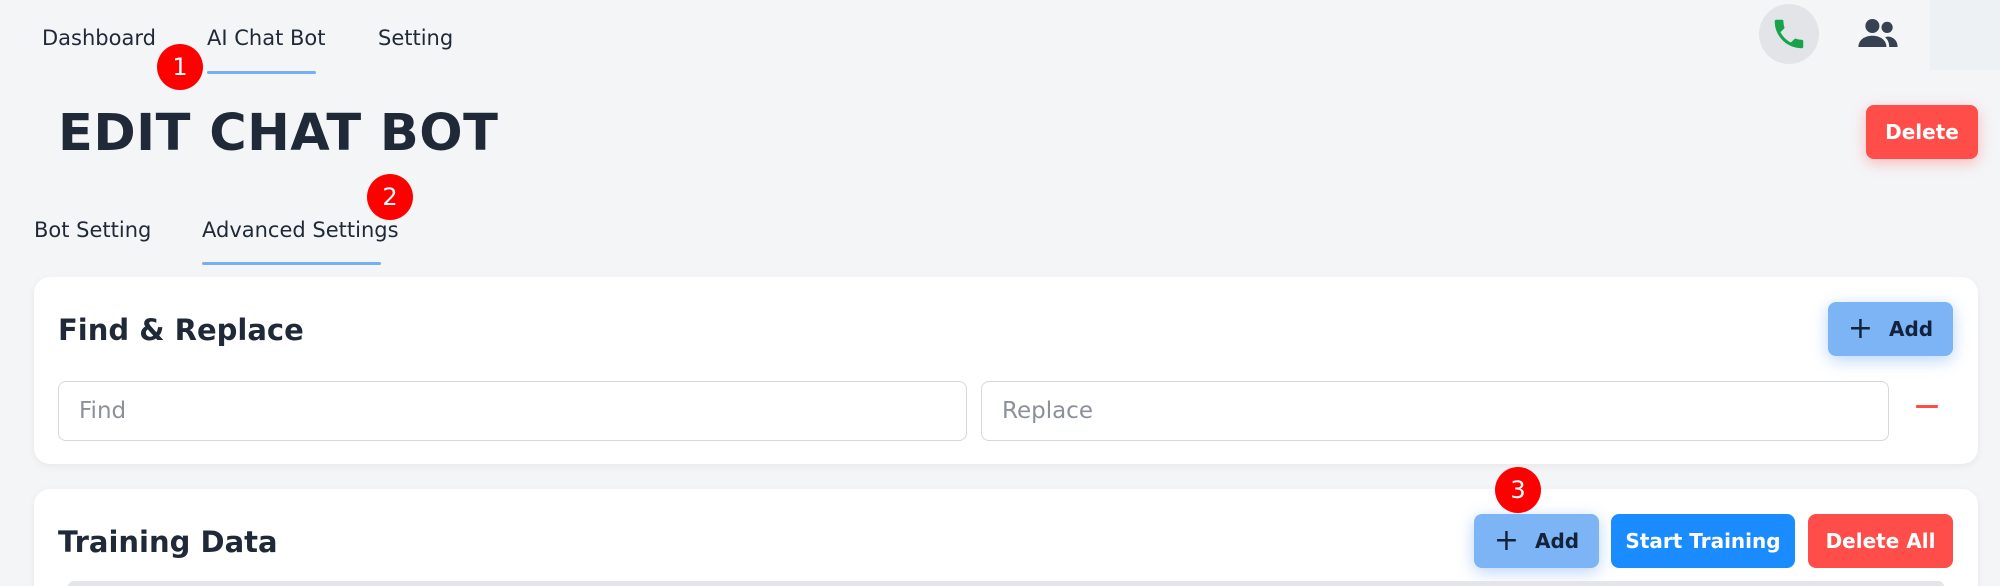  I want to click on remove-row-icon, so click(1927, 406).